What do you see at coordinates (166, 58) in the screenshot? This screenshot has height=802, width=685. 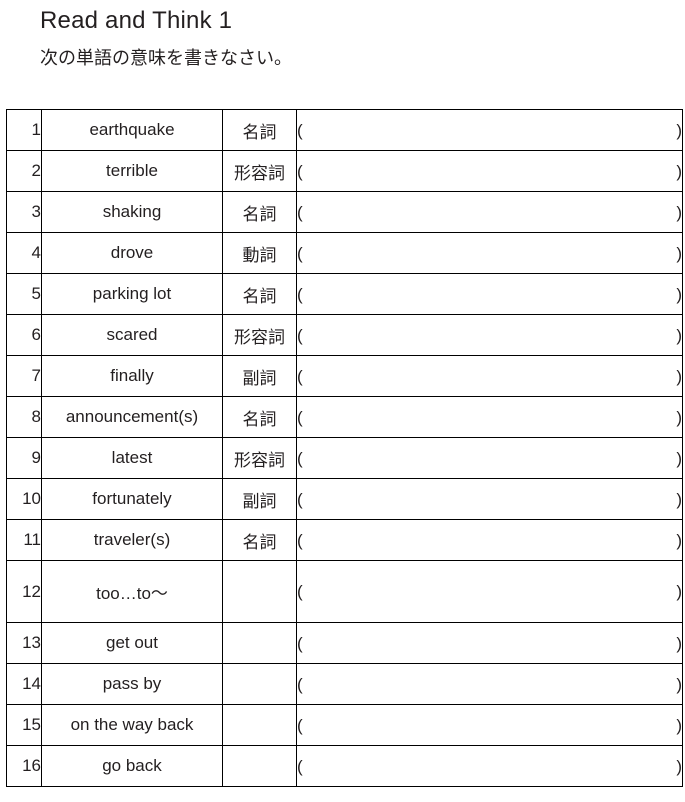 I see `instruction-text: 次の単語の意味を書きなさい。` at bounding box center [166, 58].